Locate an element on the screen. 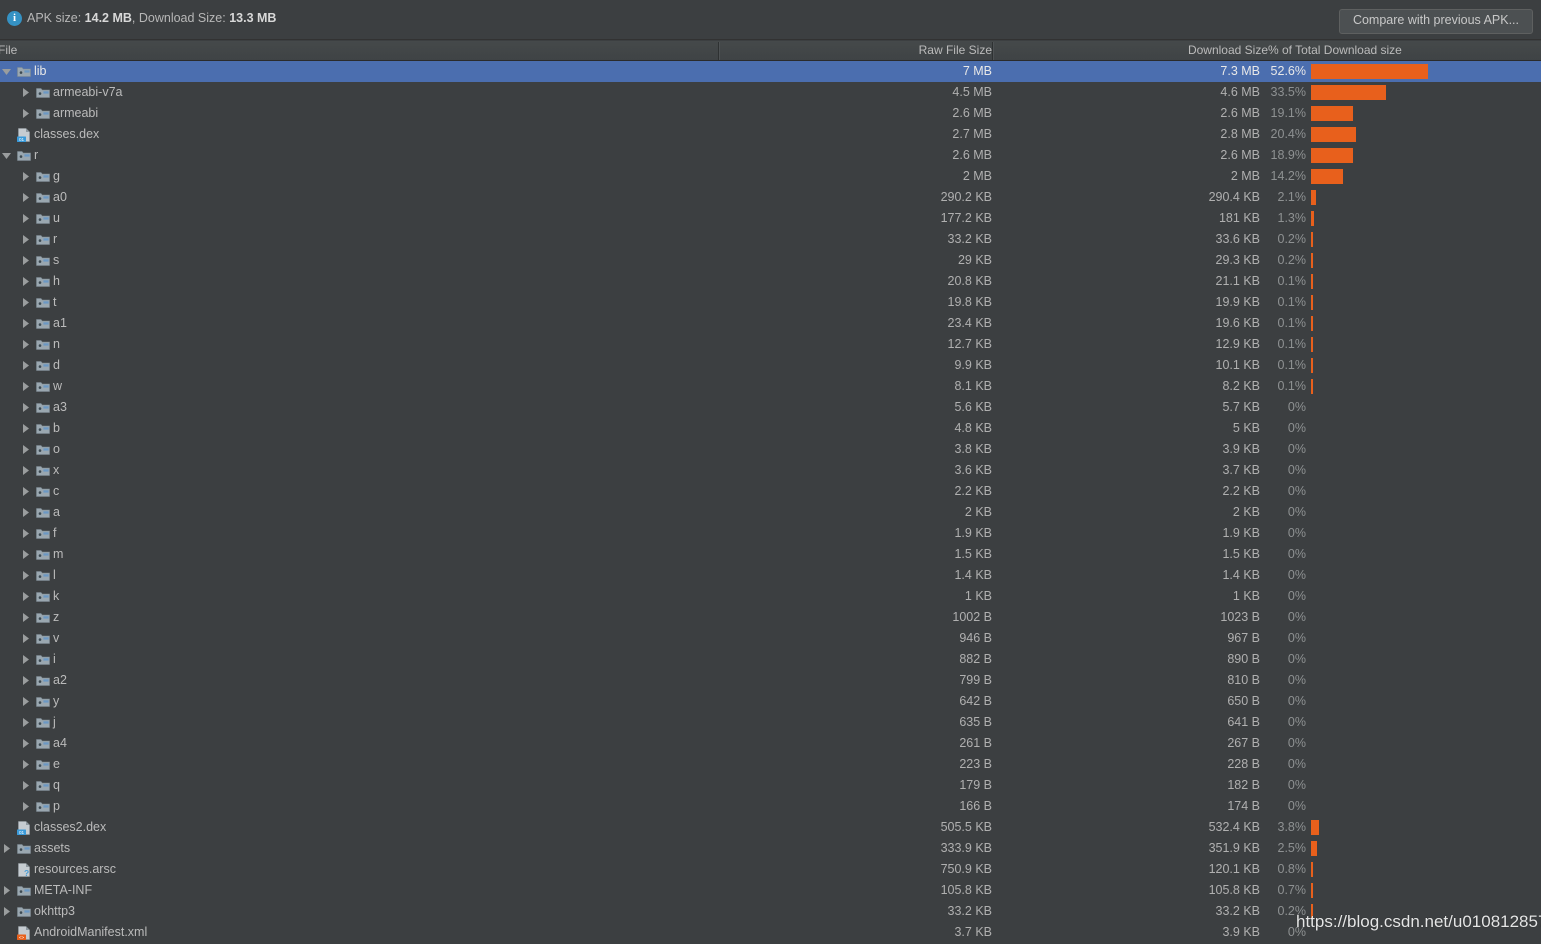 The height and width of the screenshot is (944, 1541). raw-file-size-cell: 2.6 MB is located at coordinates (972, 155).